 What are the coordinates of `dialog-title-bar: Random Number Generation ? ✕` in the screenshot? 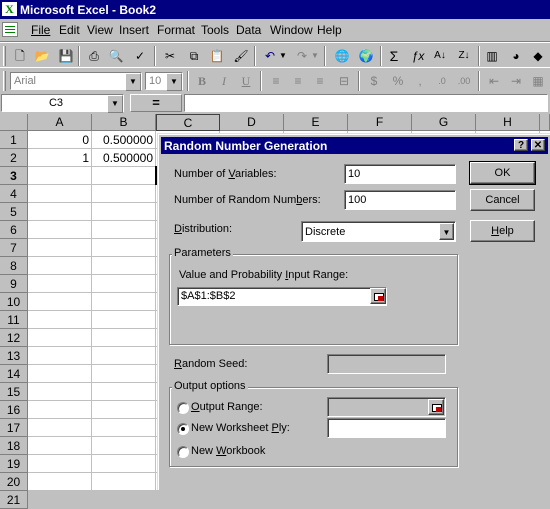 It's located at (354, 145).